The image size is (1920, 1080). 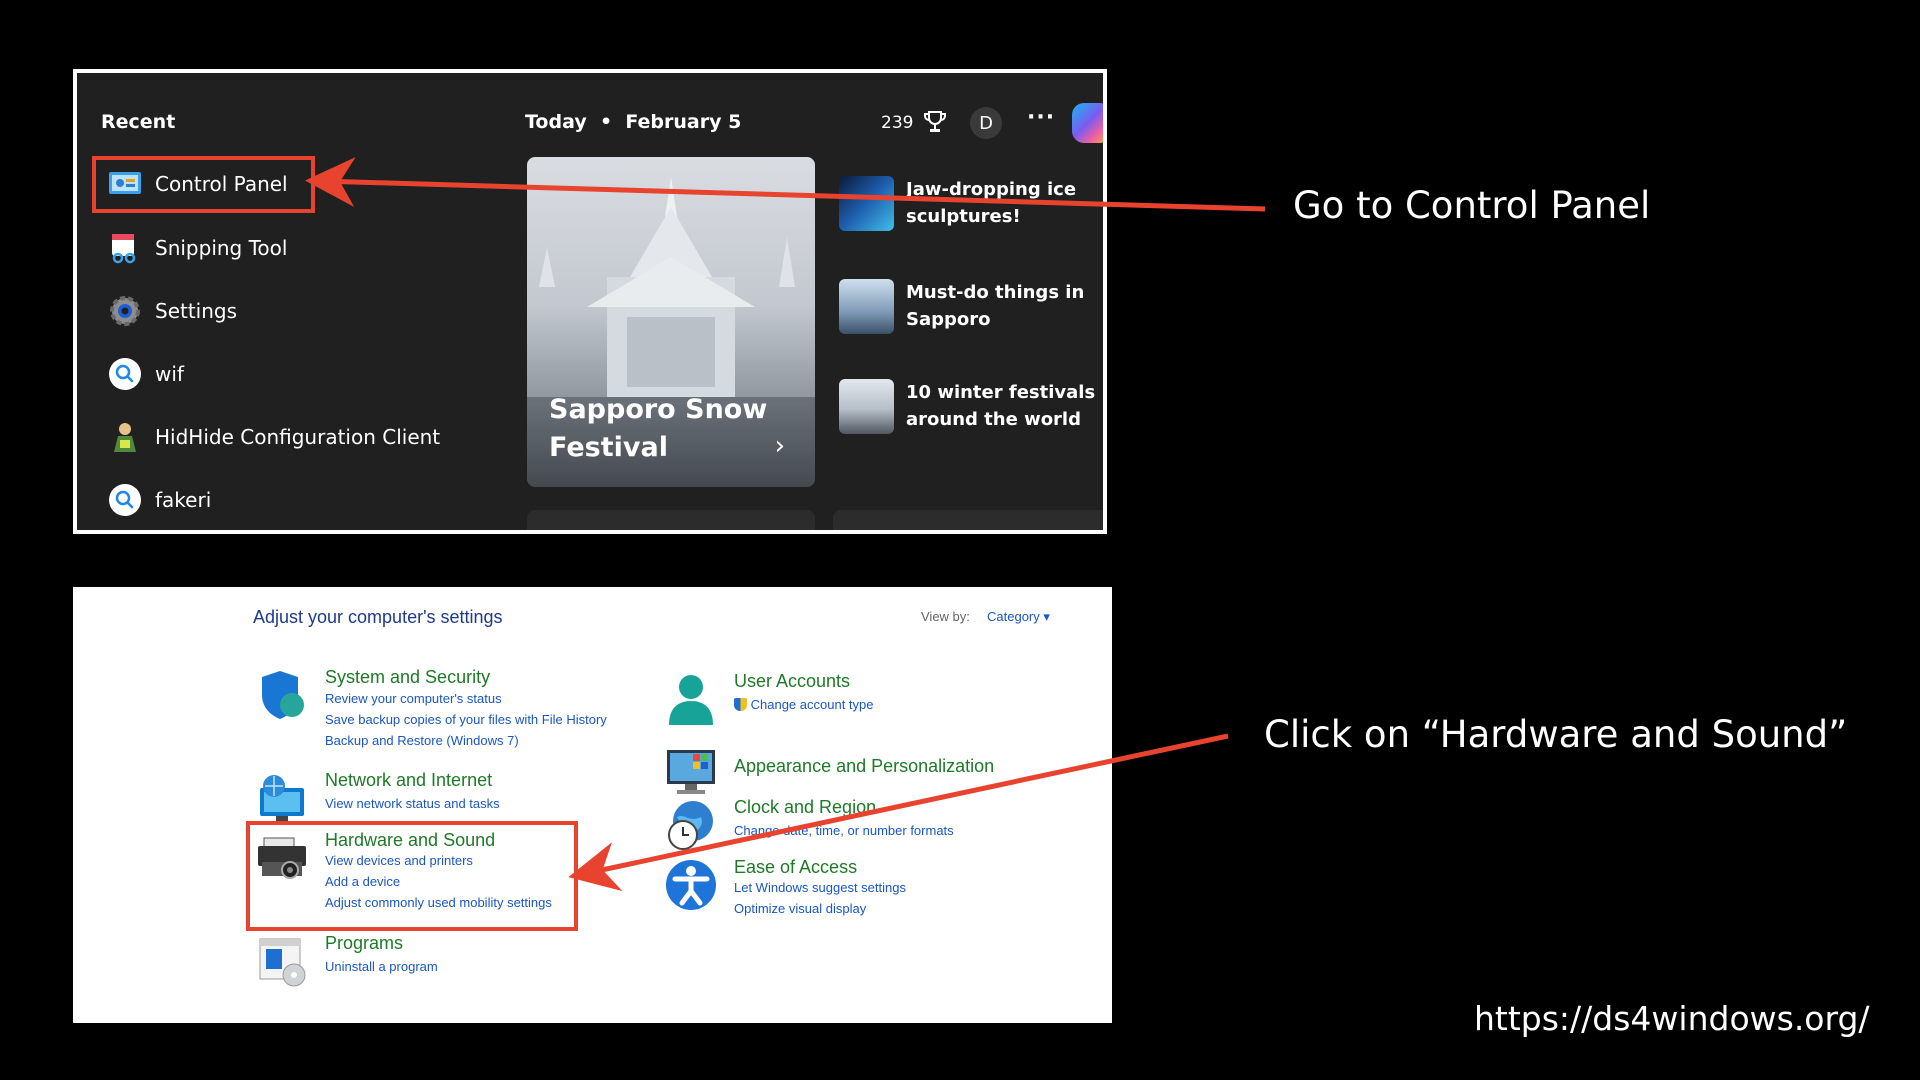 What do you see at coordinates (1472, 205) in the screenshot?
I see `step1-caption: Go to Control Panel` at bounding box center [1472, 205].